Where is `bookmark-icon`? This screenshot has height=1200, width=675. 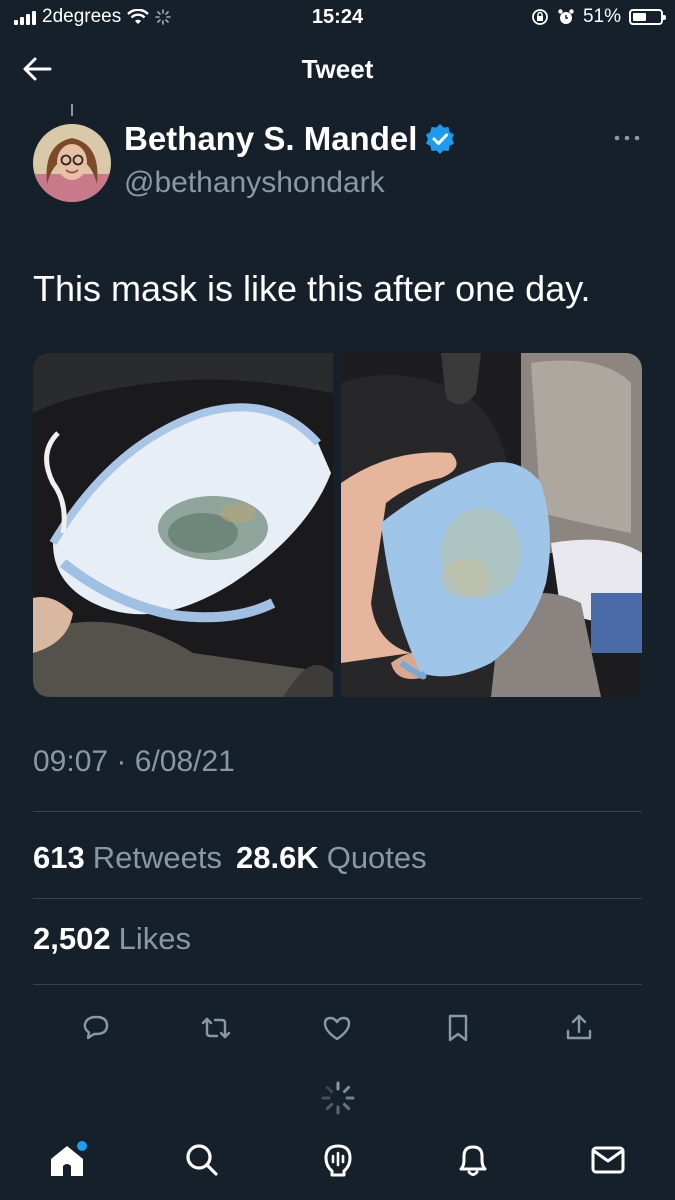 bookmark-icon is located at coordinates (458, 1028).